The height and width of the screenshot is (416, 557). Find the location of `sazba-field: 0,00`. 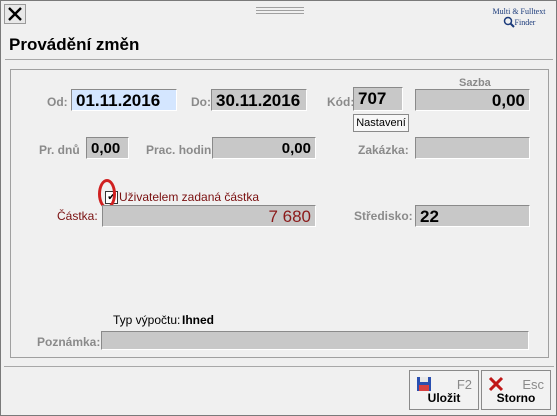

sazba-field: 0,00 is located at coordinates (472, 100).